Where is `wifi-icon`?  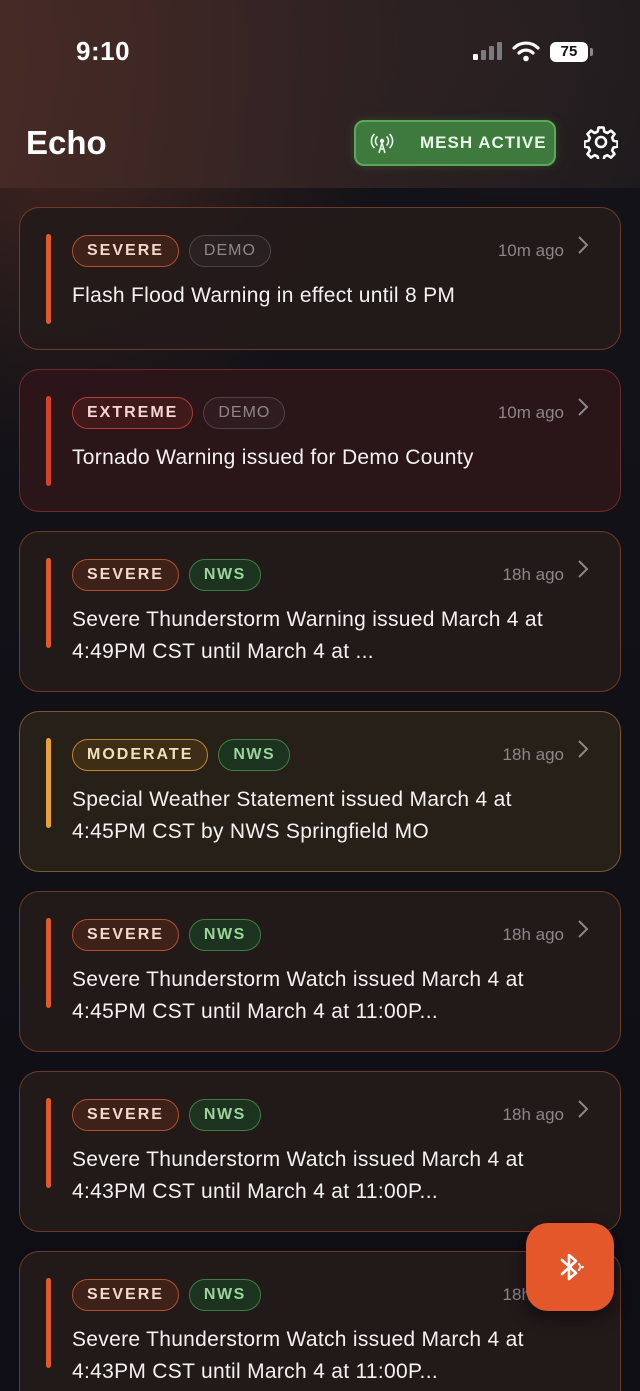
wifi-icon is located at coordinates (526, 51).